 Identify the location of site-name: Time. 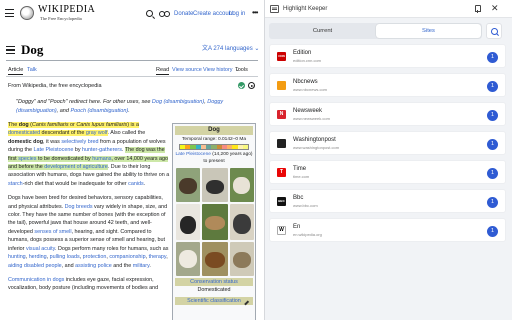
(300, 169).